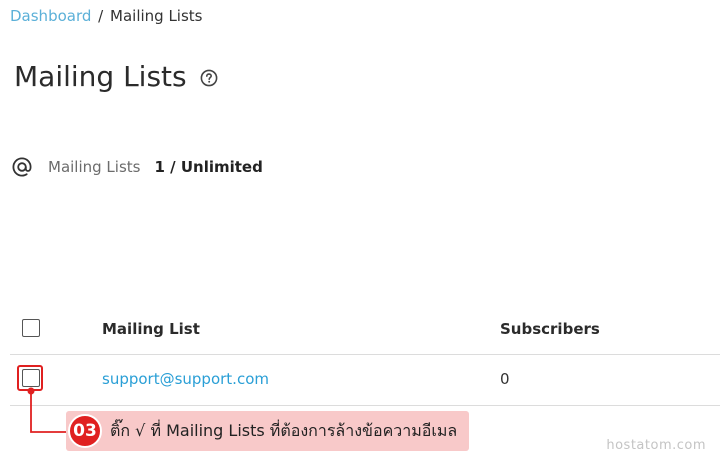  I want to click on quota-value: 1 / Unlimited, so click(208, 167).